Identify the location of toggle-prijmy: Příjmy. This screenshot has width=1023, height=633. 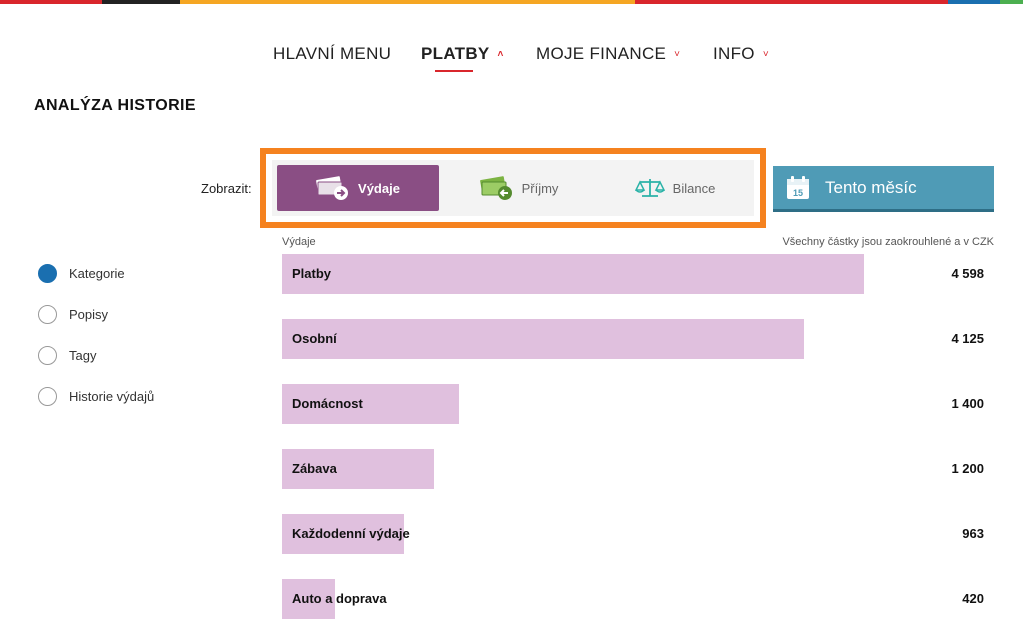
(519, 188).